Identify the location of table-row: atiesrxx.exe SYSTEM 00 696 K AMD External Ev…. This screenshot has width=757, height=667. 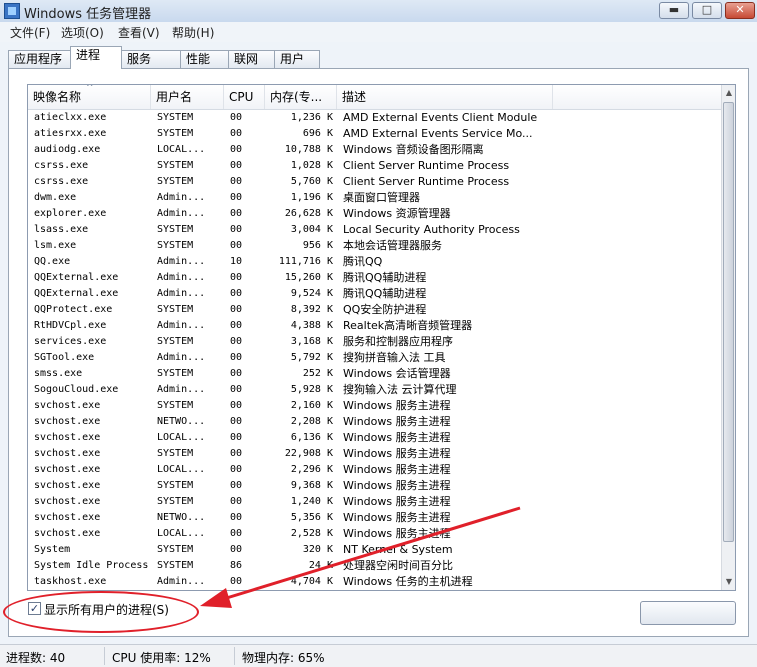
(374, 134).